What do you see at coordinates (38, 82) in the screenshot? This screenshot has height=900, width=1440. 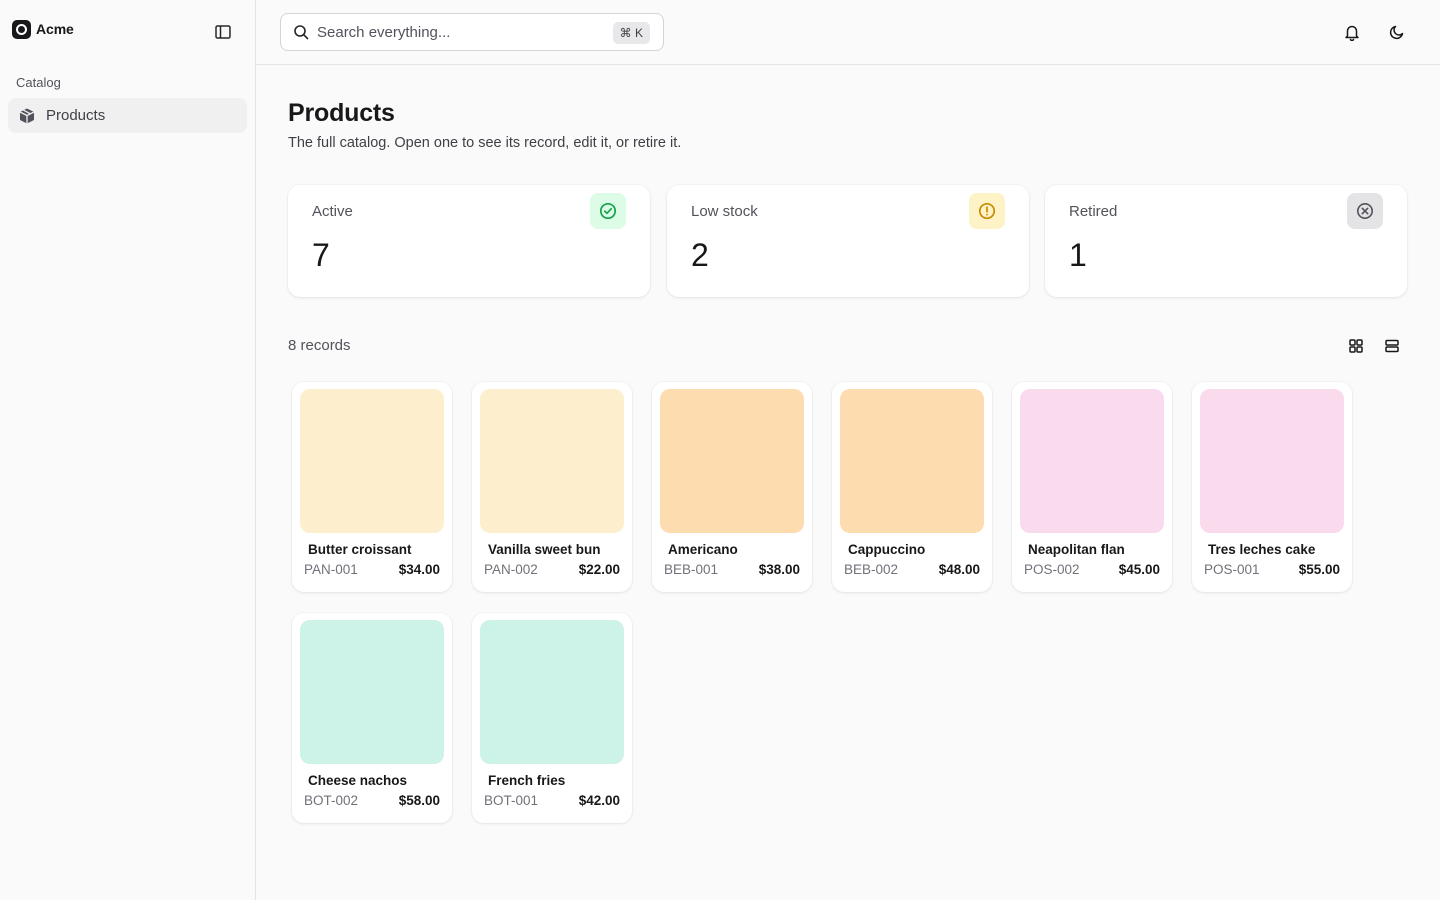 I see `nav-group-label: Catalog` at bounding box center [38, 82].